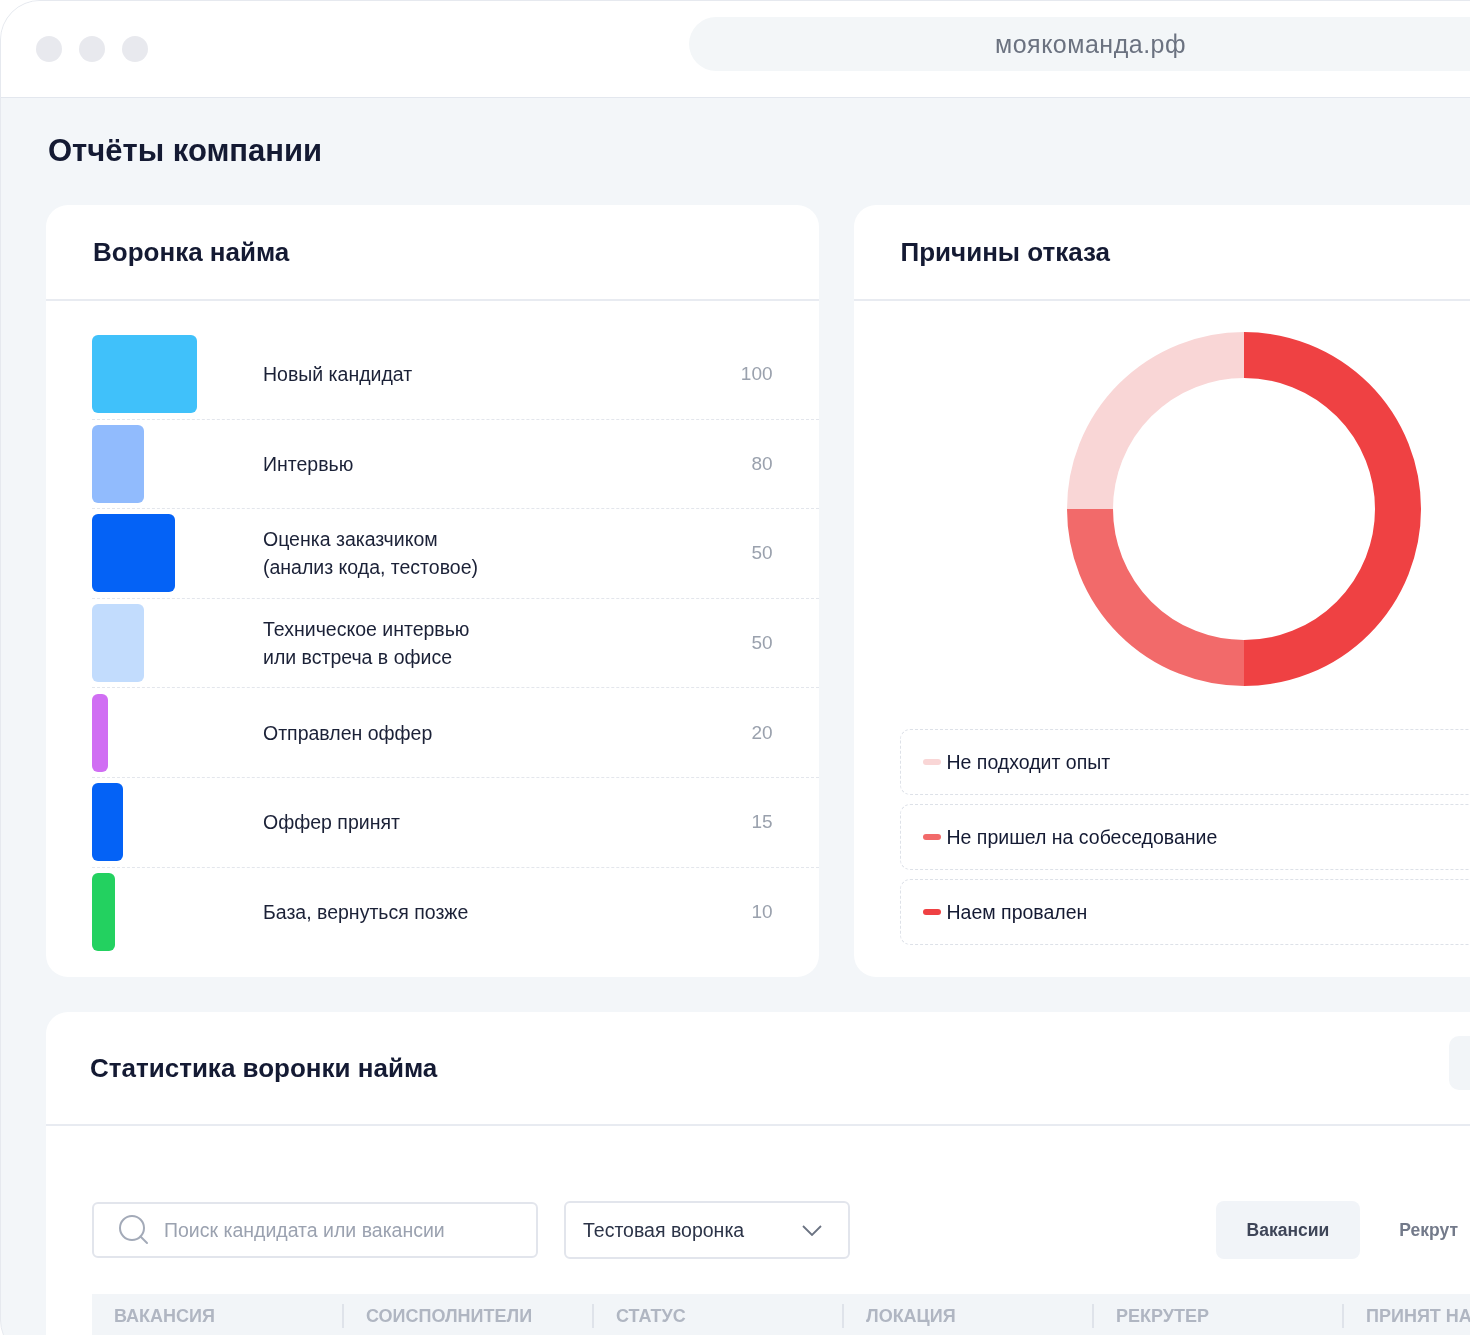 Image resolution: width=1470 pixels, height=1335 pixels. I want to click on search-field: Поиск кандидата или вакансии, so click(315, 1230).